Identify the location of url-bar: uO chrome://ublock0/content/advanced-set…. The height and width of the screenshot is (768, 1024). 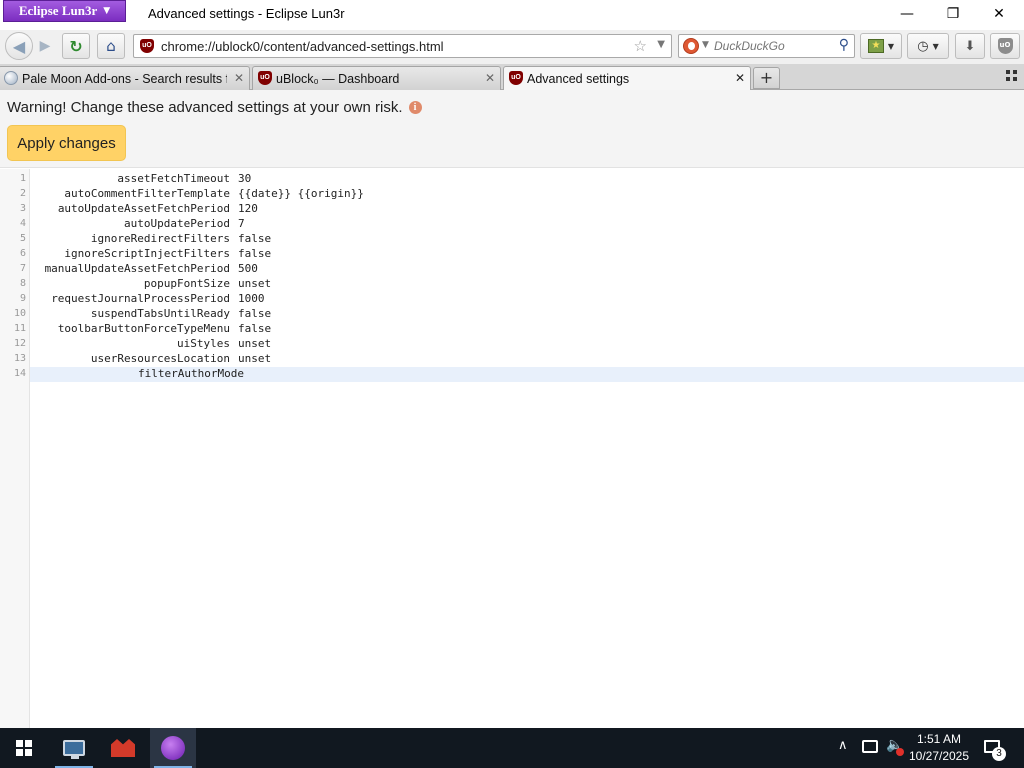
(402, 46).